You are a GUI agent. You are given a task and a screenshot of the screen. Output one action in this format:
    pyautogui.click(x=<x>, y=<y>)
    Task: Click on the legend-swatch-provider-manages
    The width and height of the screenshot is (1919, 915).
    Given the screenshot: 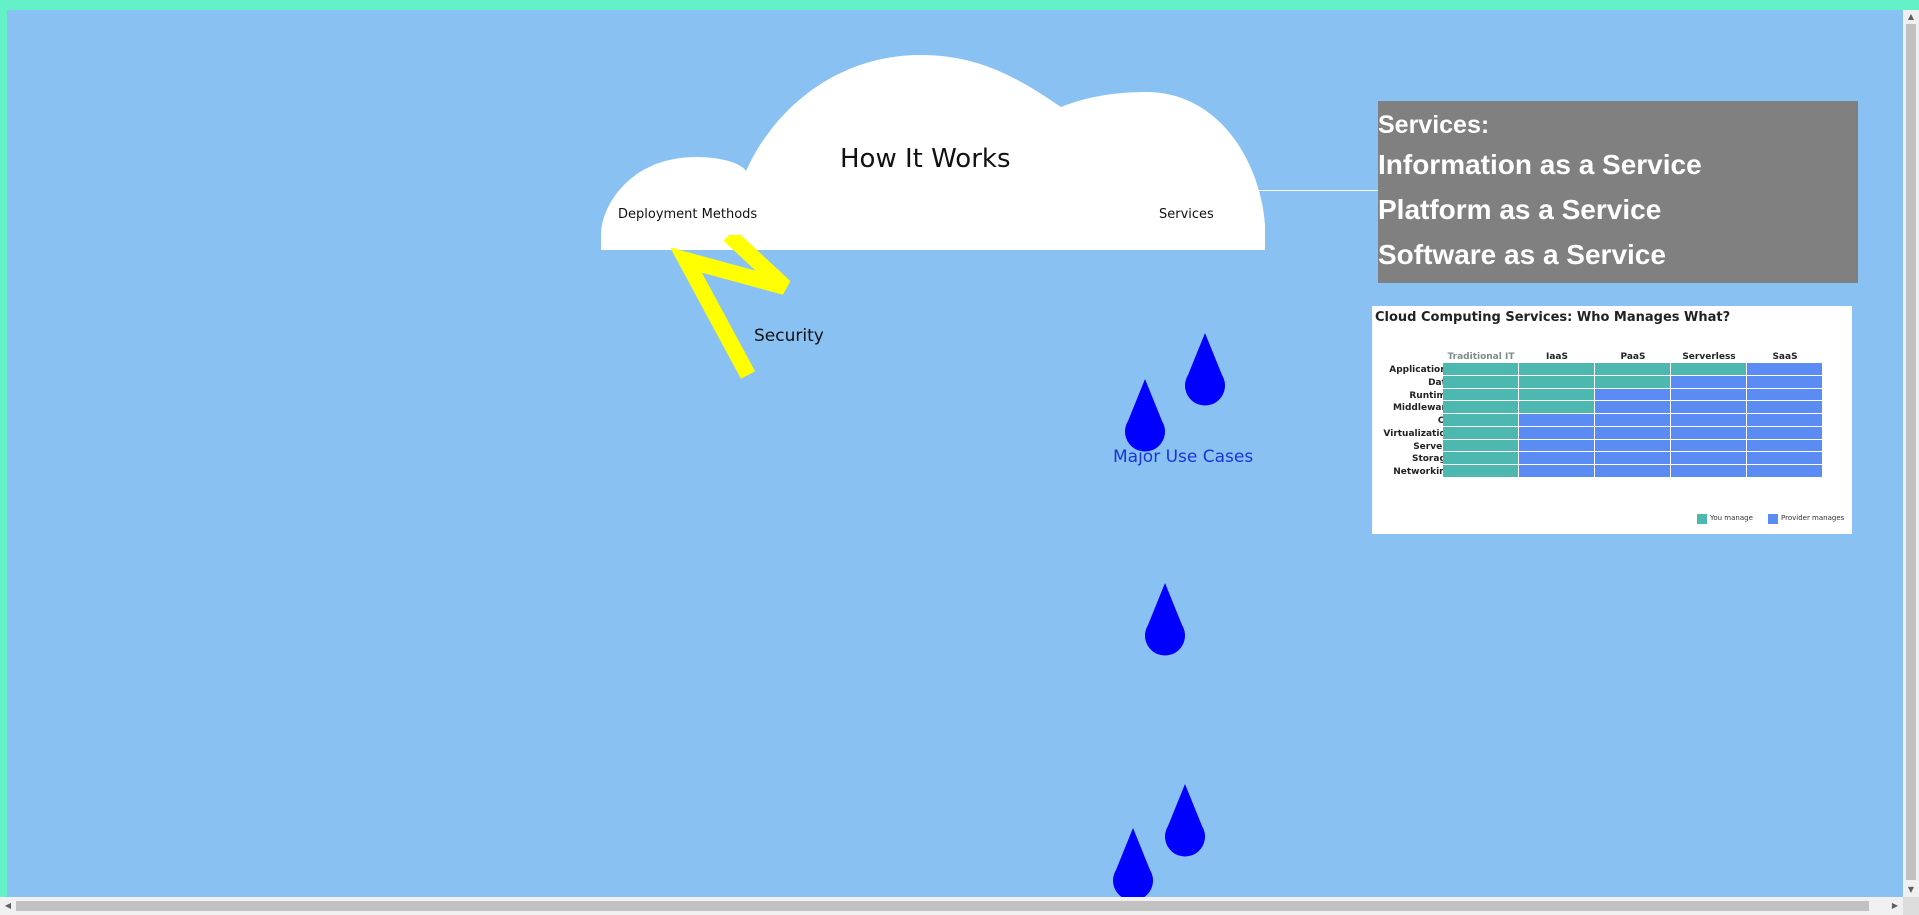 What is the action you would take?
    pyautogui.click(x=1773, y=519)
    